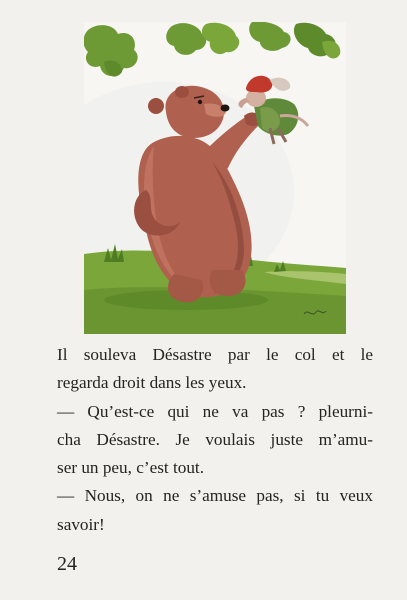 The height and width of the screenshot is (600, 407). I want to click on text-line: regarda droit dans les yeux., so click(152, 383).